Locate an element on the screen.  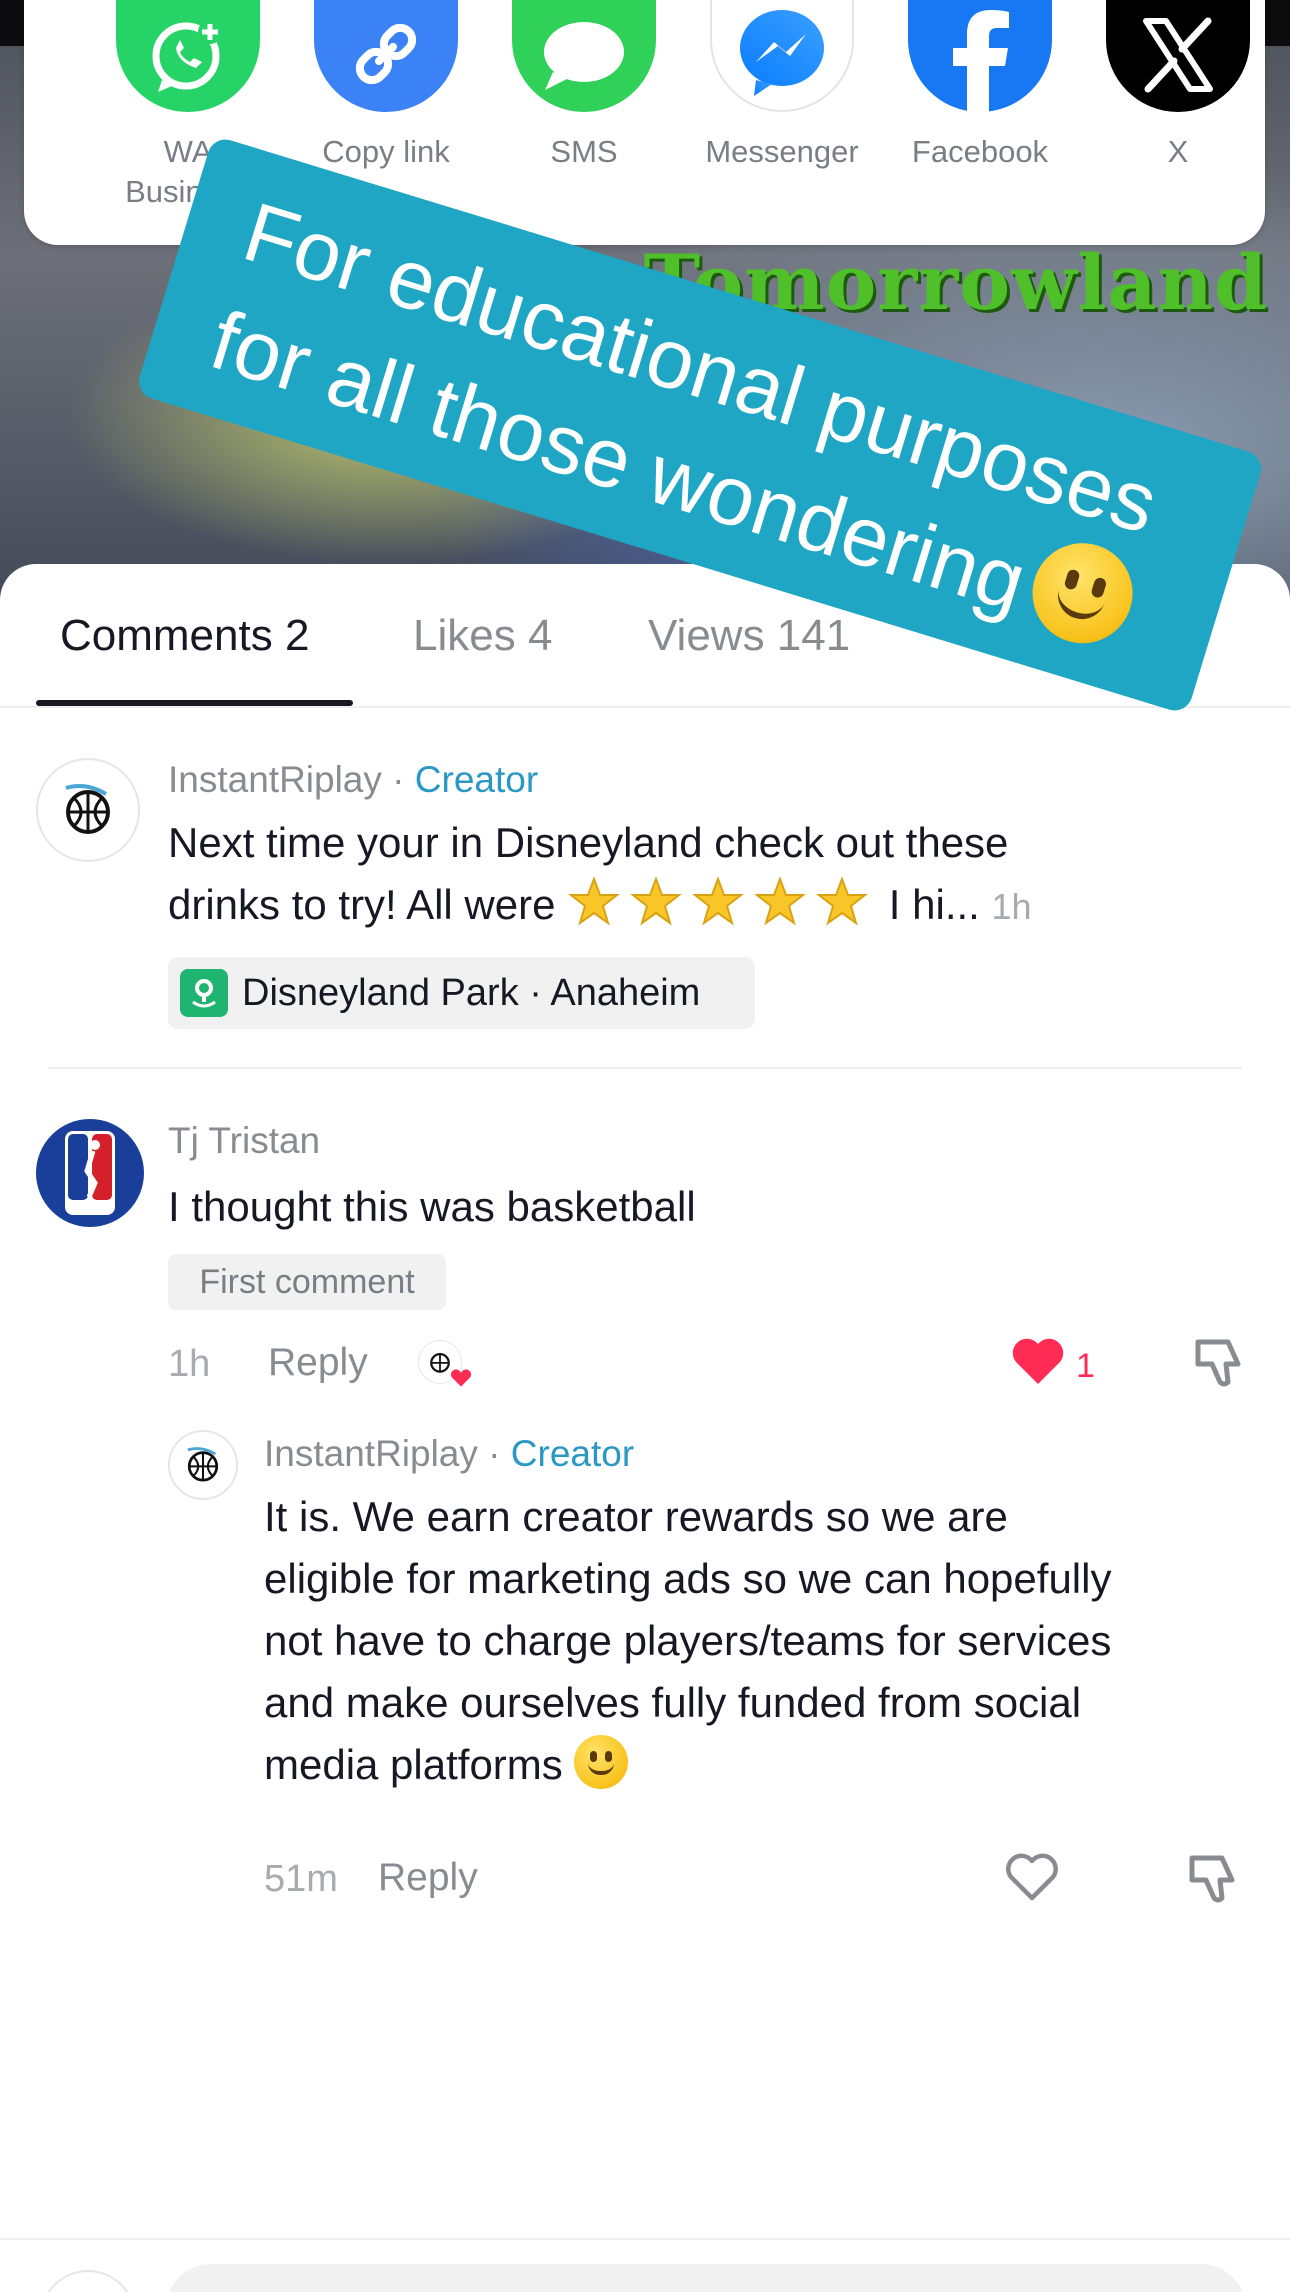
share-label: Facebook is located at coordinates (980, 151).